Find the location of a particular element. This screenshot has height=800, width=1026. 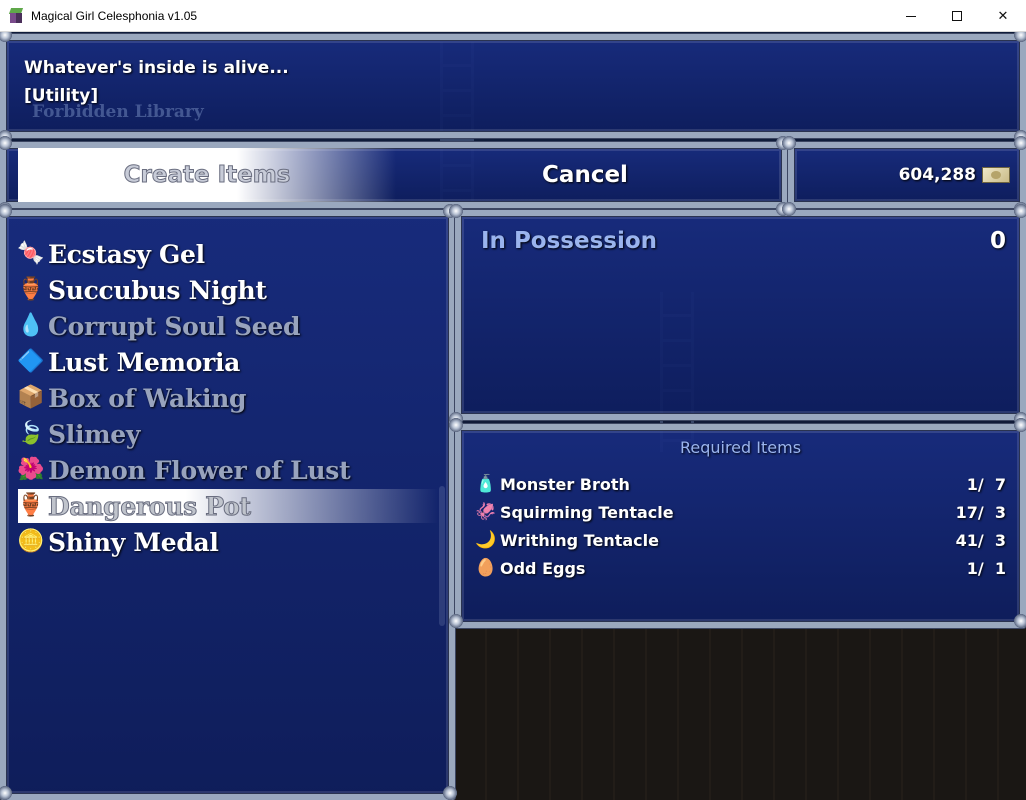

required-item-label: Monster Broth is located at coordinates (565, 484).